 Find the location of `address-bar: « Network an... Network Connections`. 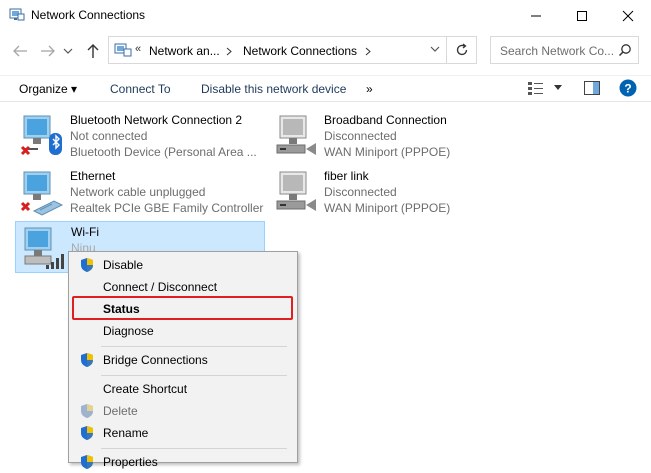

address-bar: « Network an... Network Connections is located at coordinates (277, 50).